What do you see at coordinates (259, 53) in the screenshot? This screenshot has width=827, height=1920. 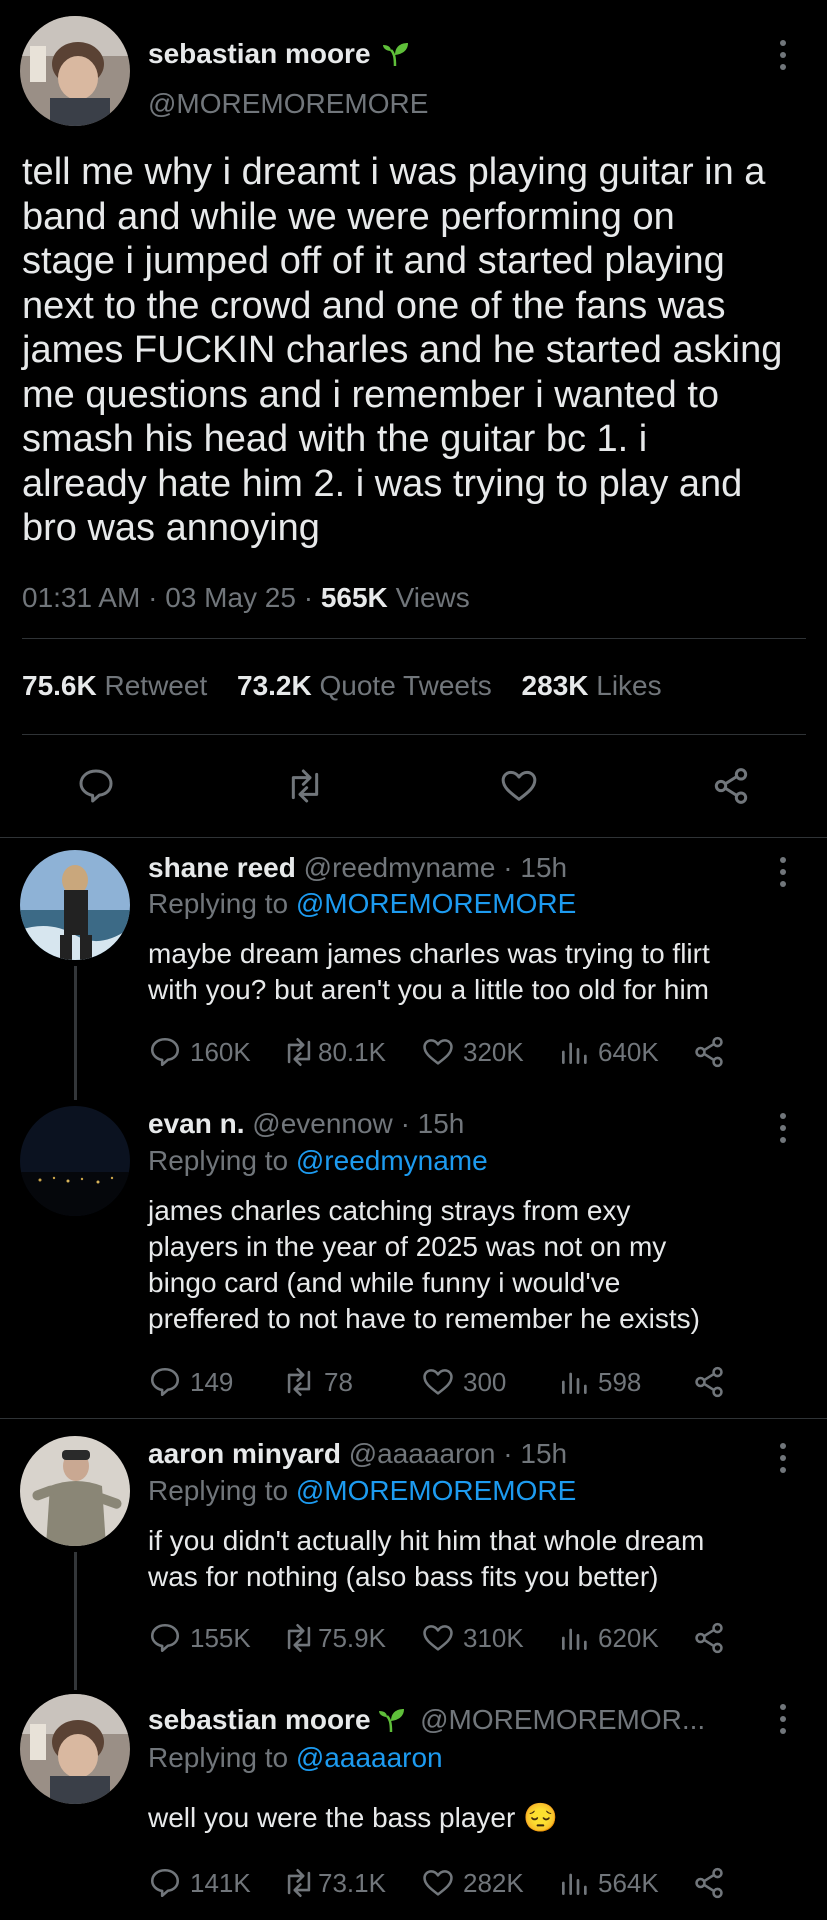 I see `author-name-text: sebastian moore` at bounding box center [259, 53].